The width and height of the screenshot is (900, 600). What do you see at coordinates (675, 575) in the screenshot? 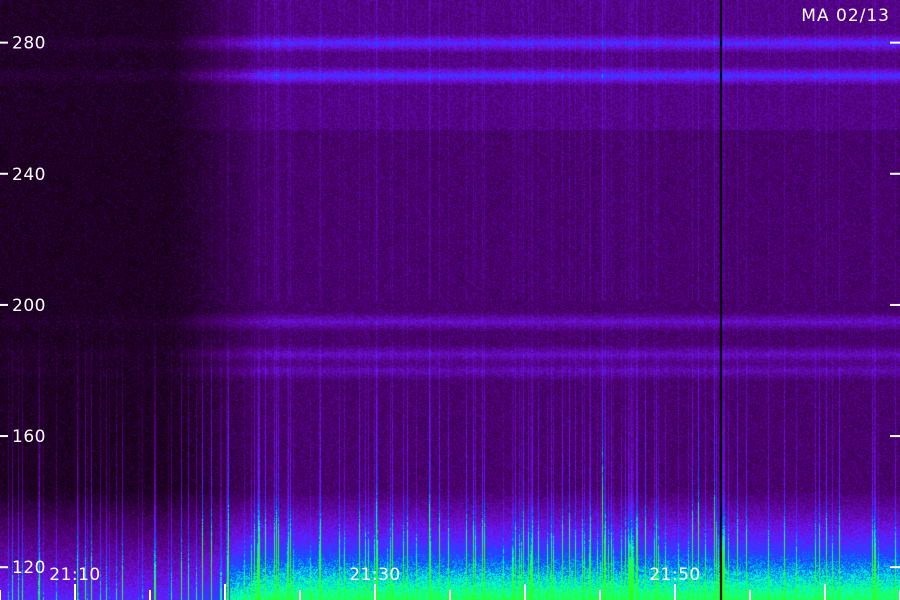
I see `x-tick-label: 21:50` at bounding box center [675, 575].